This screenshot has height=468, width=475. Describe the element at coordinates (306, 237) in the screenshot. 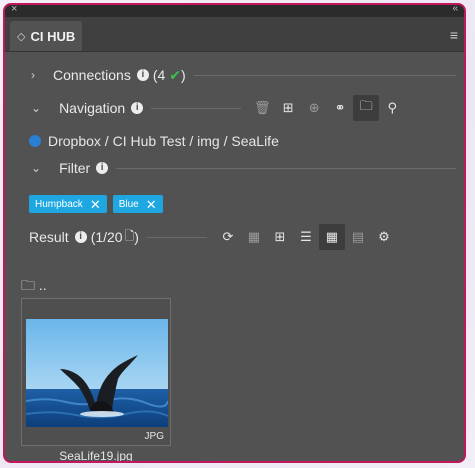

I see `list-view-icon: ☰` at that location.